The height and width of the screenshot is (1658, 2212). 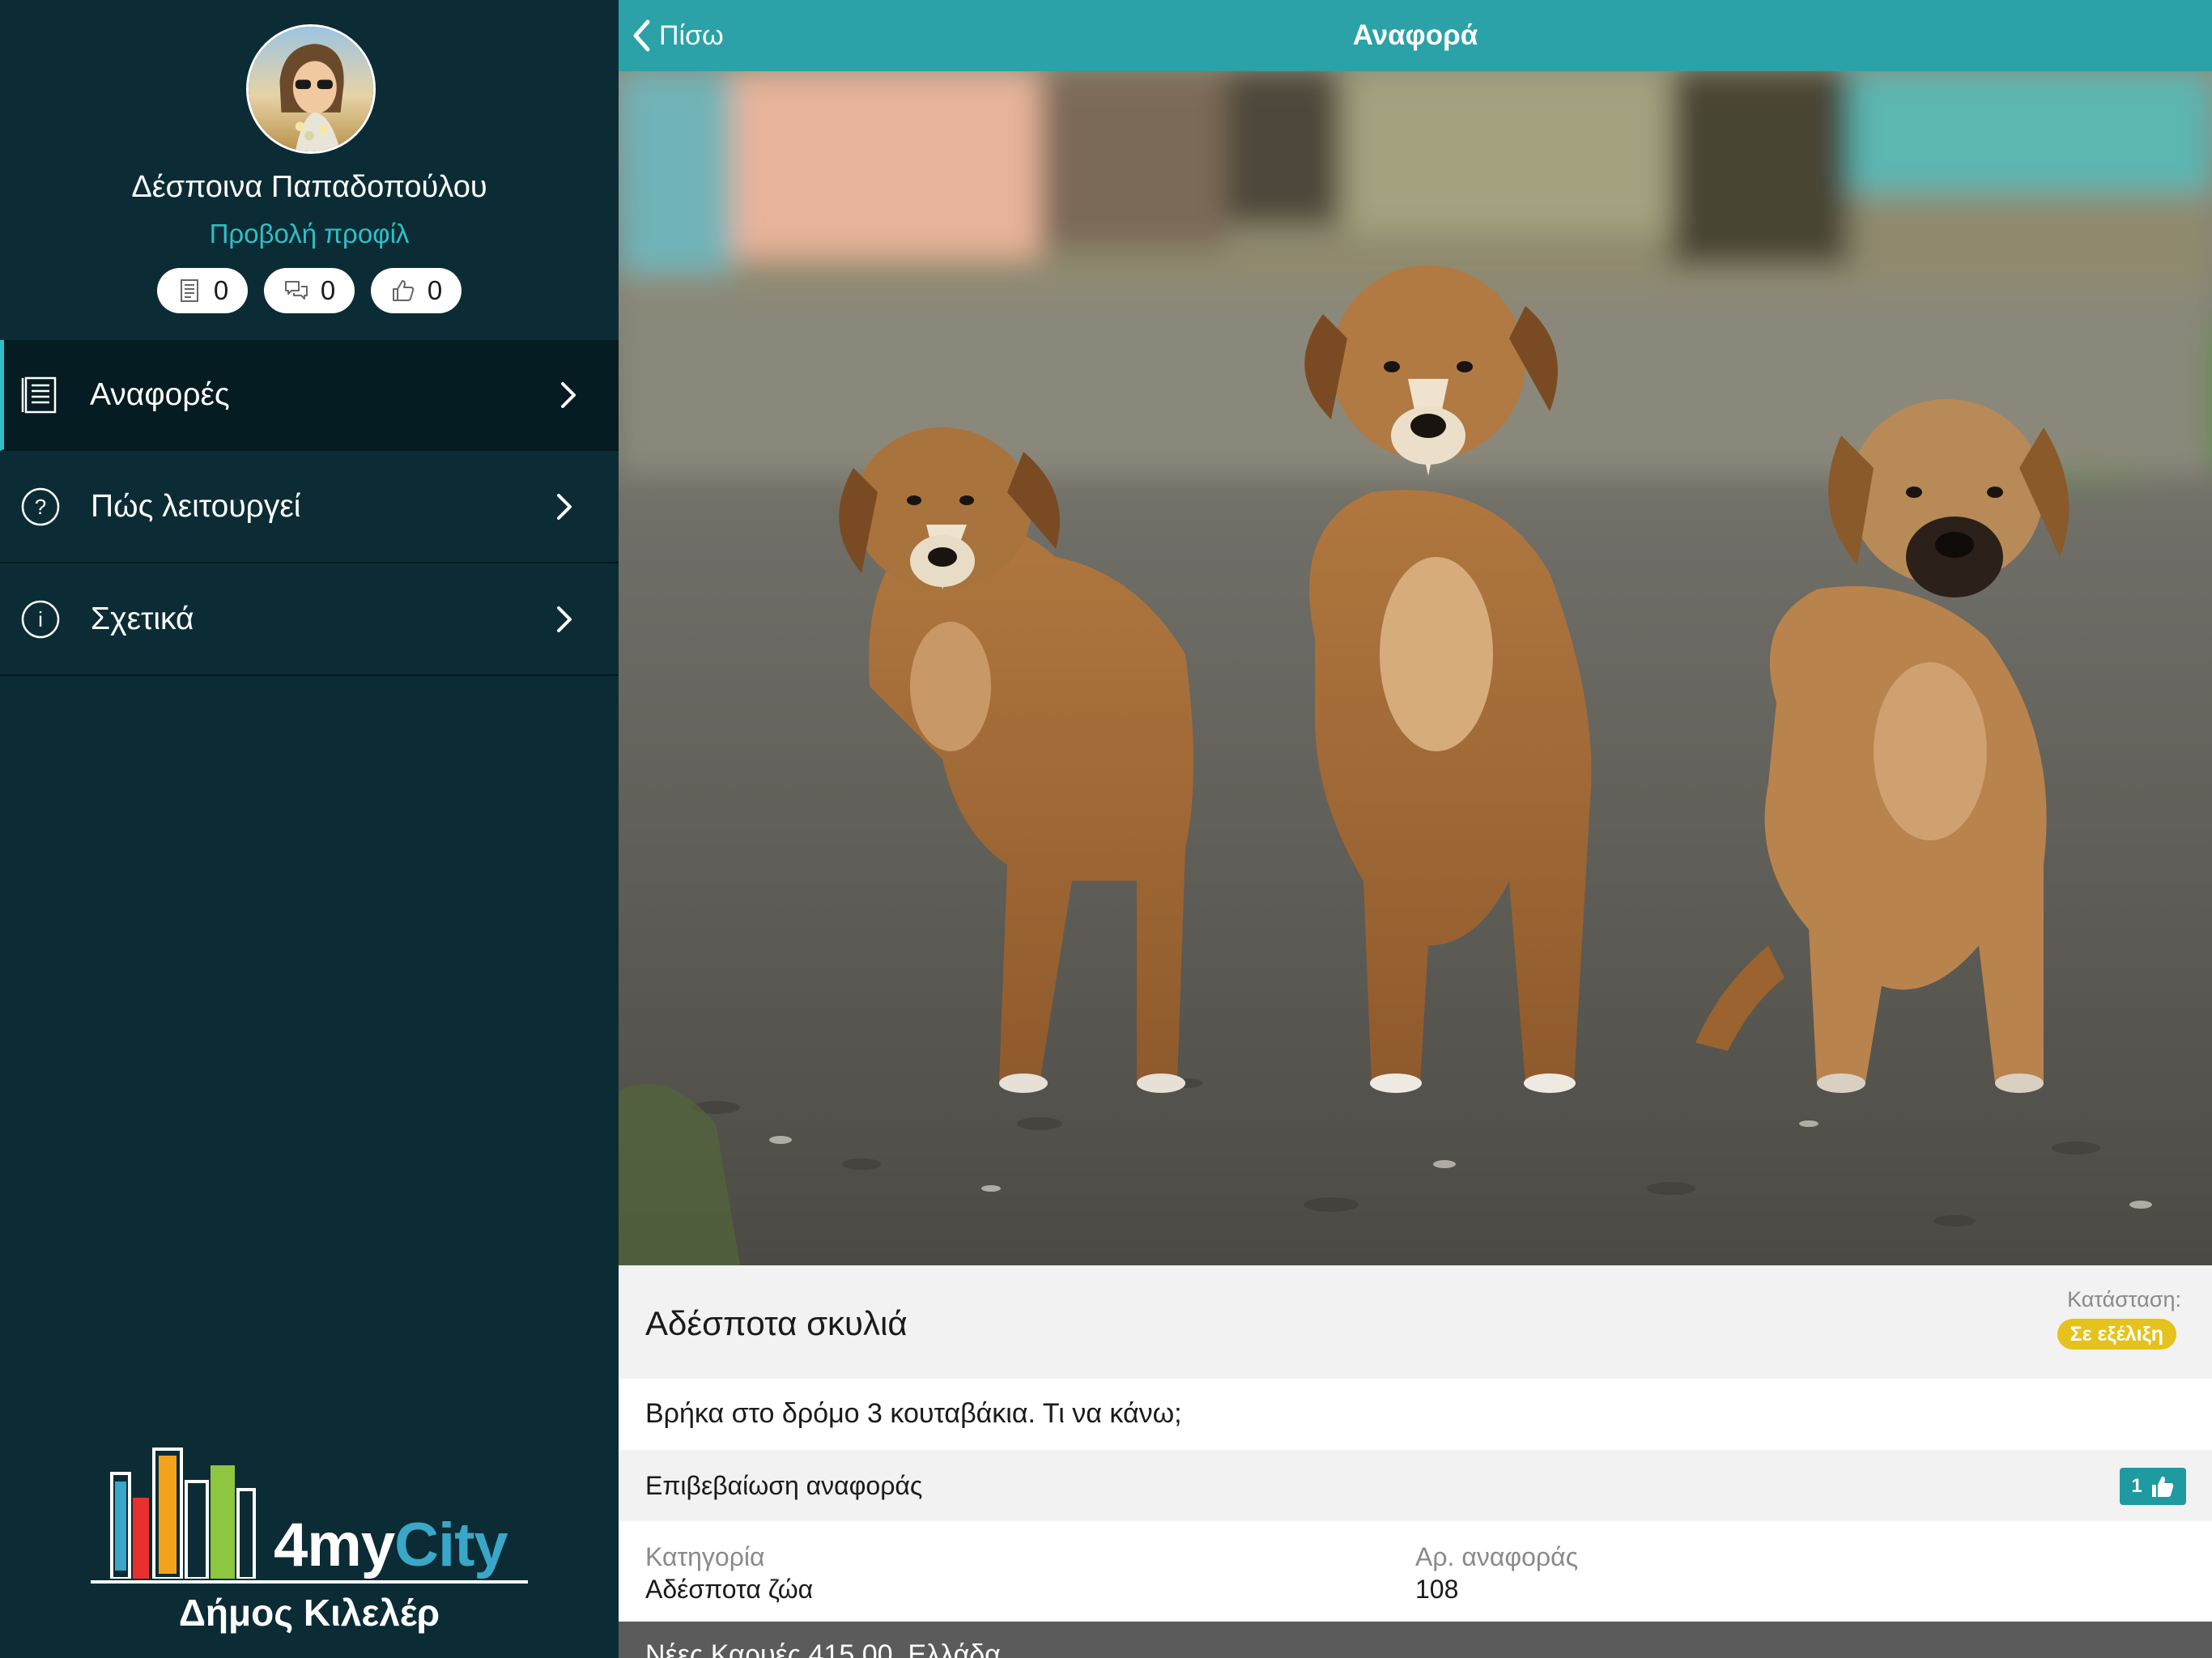 I want to click on confirm-report-row: Επιβεβαίωση αναφοράς 1, so click(x=1415, y=1485).